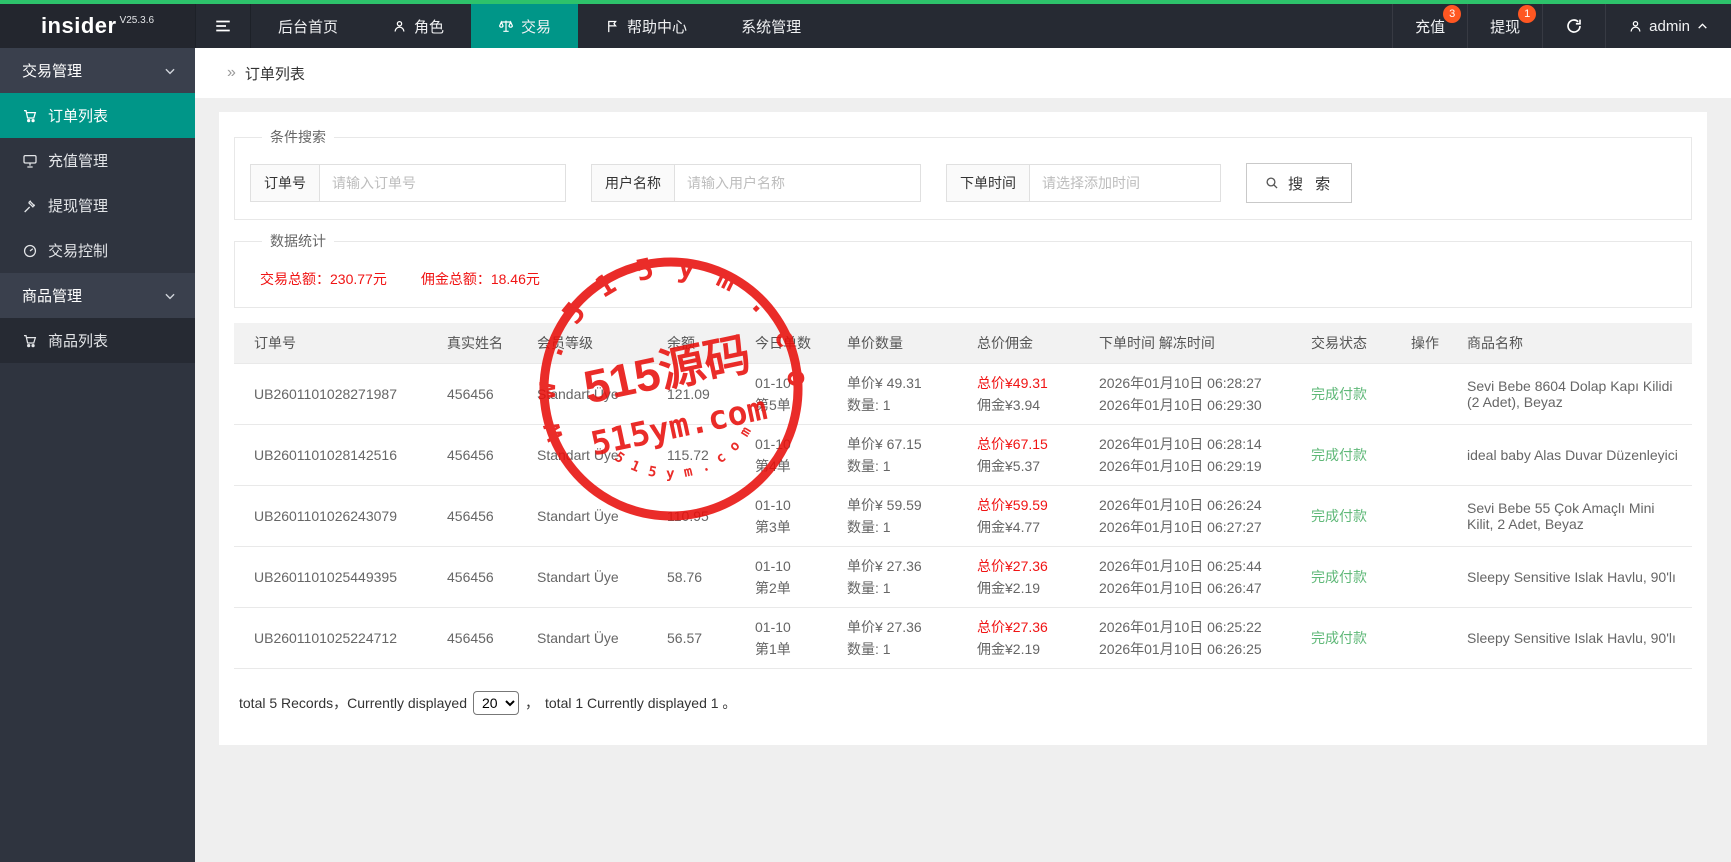 The height and width of the screenshot is (862, 1731). I want to click on brand-version: V25.3.6, so click(137, 20).